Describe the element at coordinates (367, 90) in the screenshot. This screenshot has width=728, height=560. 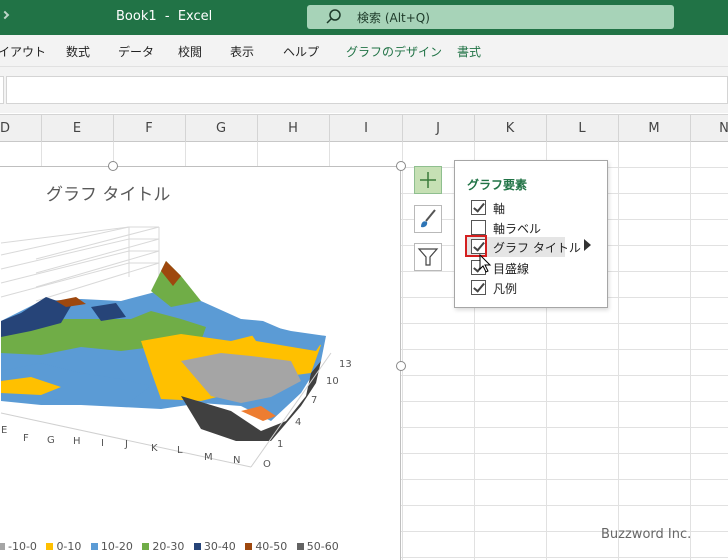
I see `formula-input` at that location.